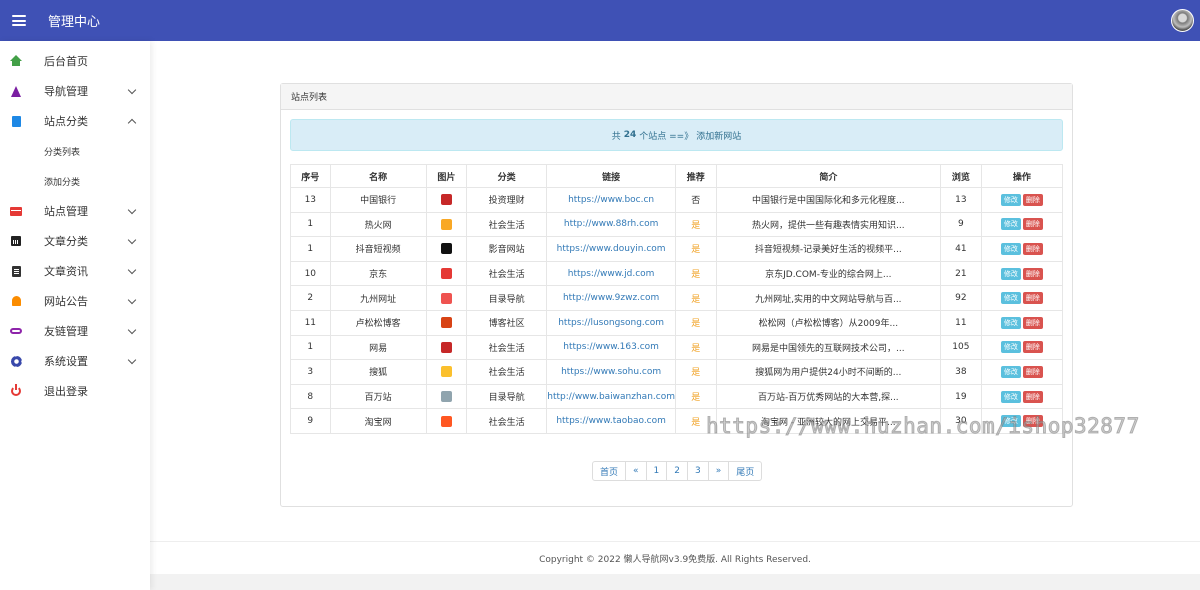 This screenshot has width=1200, height=590. Describe the element at coordinates (75, 181) in the screenshot. I see `sidebar-subitem-add-category: 添加分类` at that location.